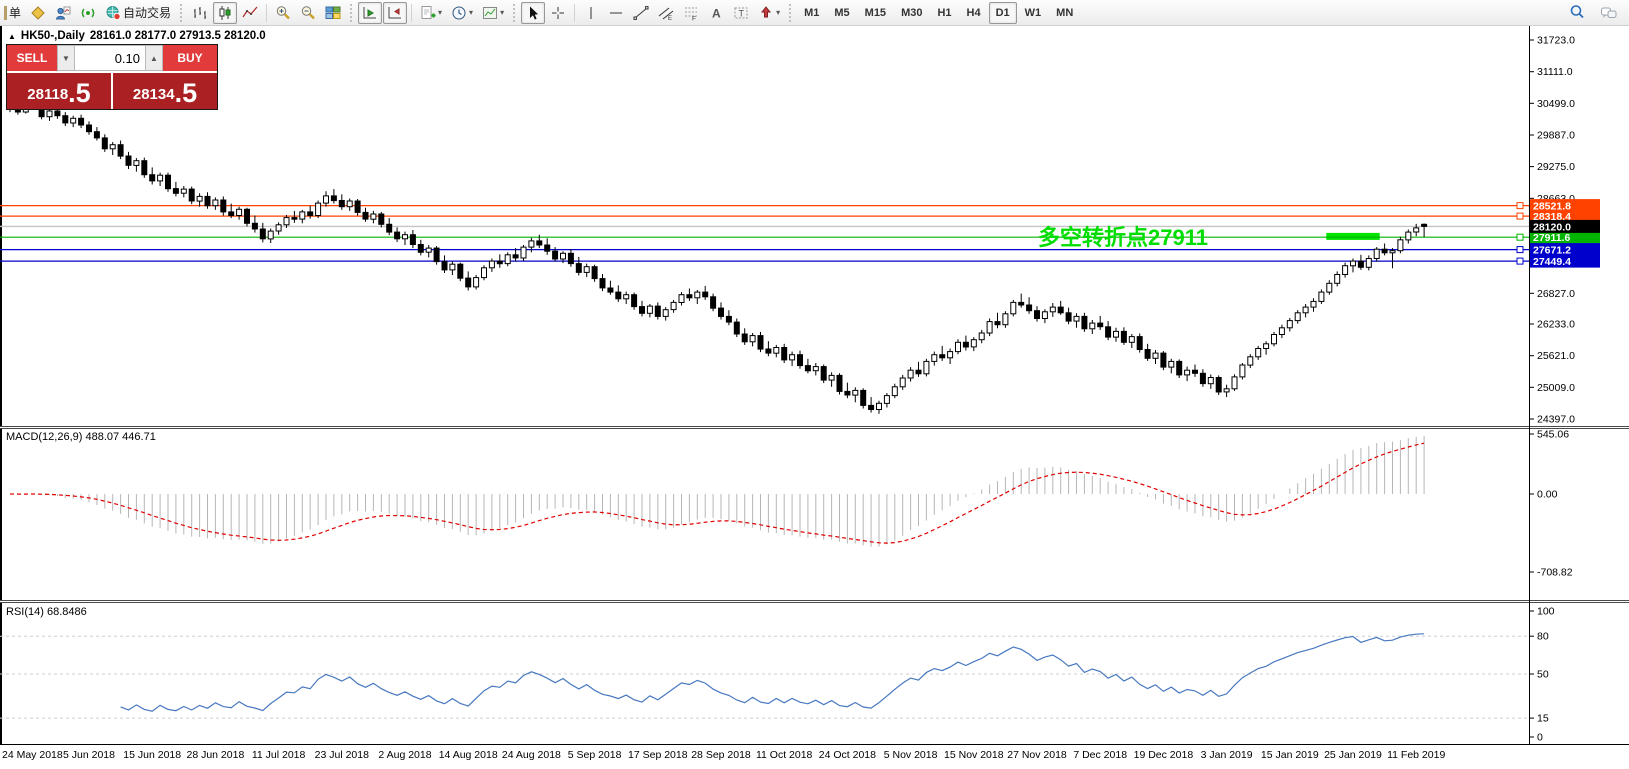 The width and height of the screenshot is (1629, 769). What do you see at coordinates (721, 755) in the screenshot?
I see `time-axis-label: 28 Sep 2018` at bounding box center [721, 755].